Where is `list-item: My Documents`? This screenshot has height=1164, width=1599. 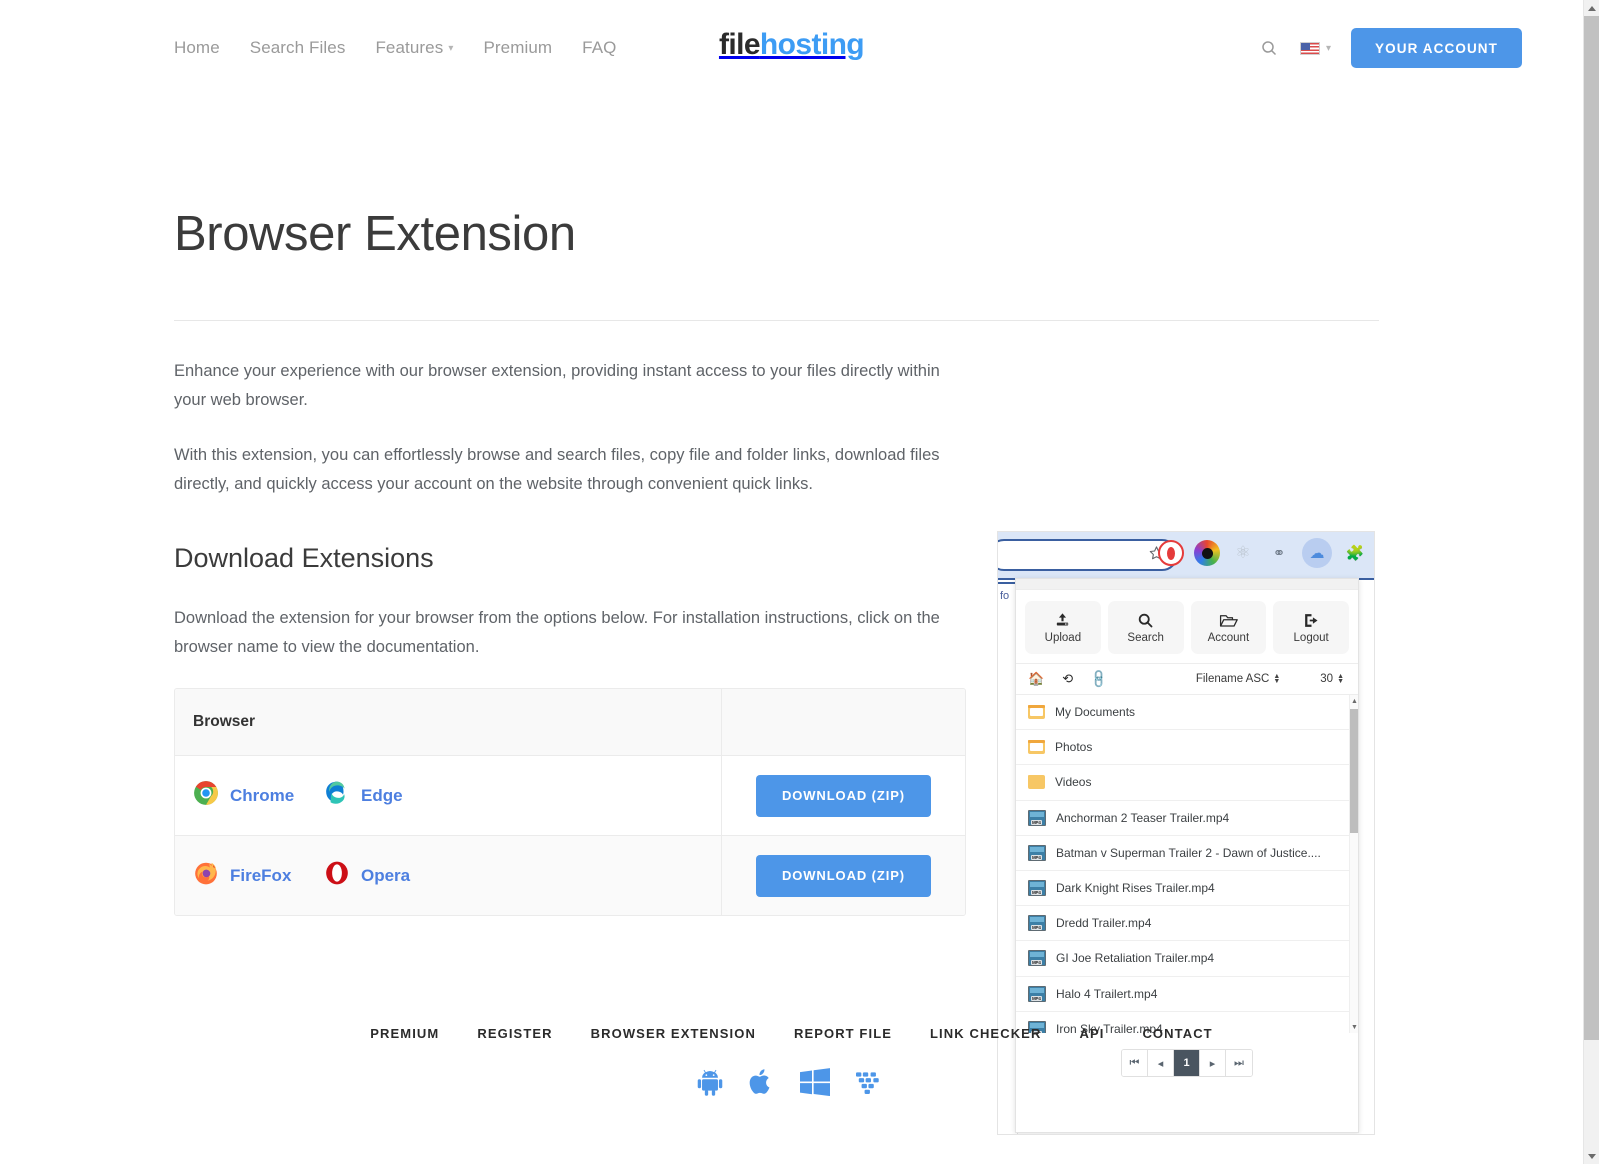
list-item: My Documents is located at coordinates (1187, 713).